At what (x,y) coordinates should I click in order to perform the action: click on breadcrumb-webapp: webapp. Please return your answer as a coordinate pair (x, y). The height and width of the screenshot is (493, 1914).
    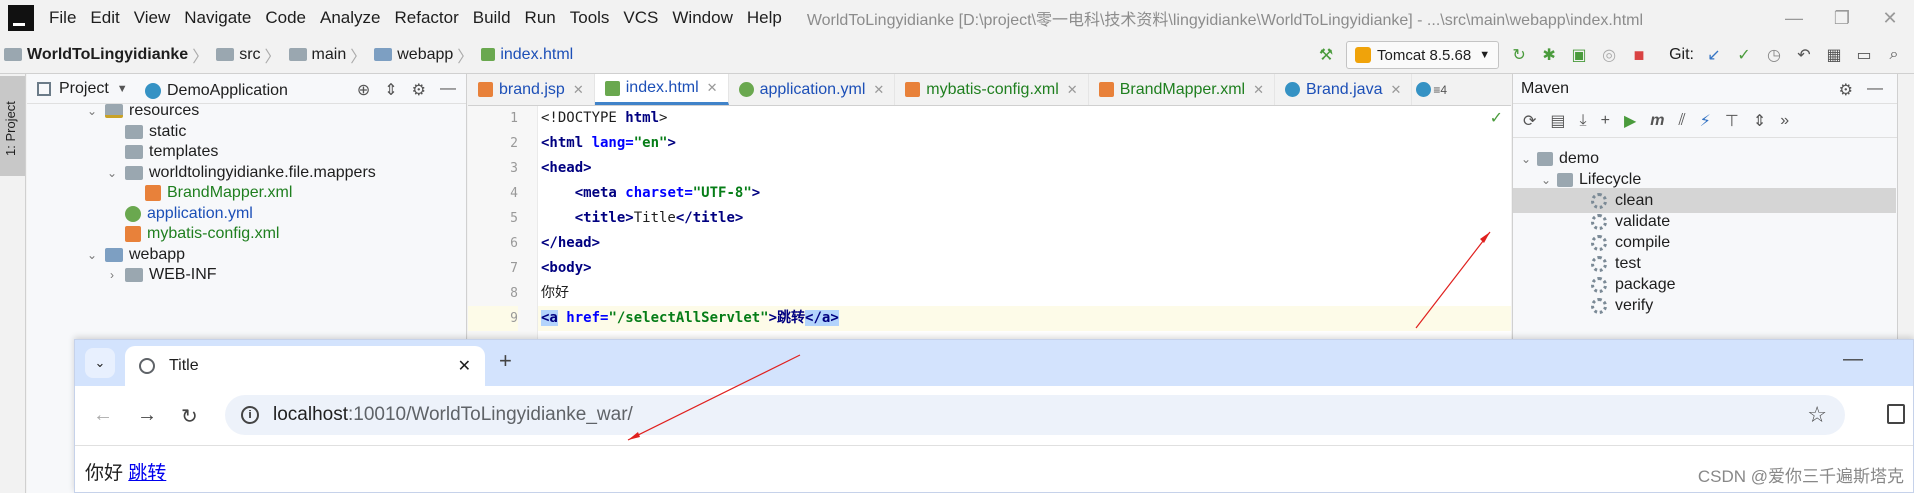
    Looking at the image, I should click on (425, 55).